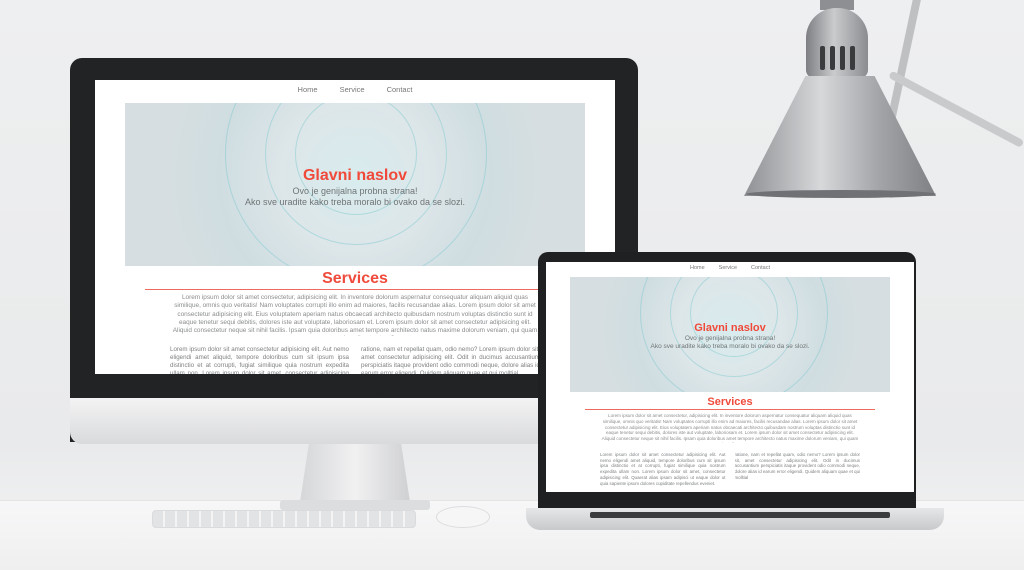  What do you see at coordinates (284, 519) in the screenshot?
I see `keyboard` at bounding box center [284, 519].